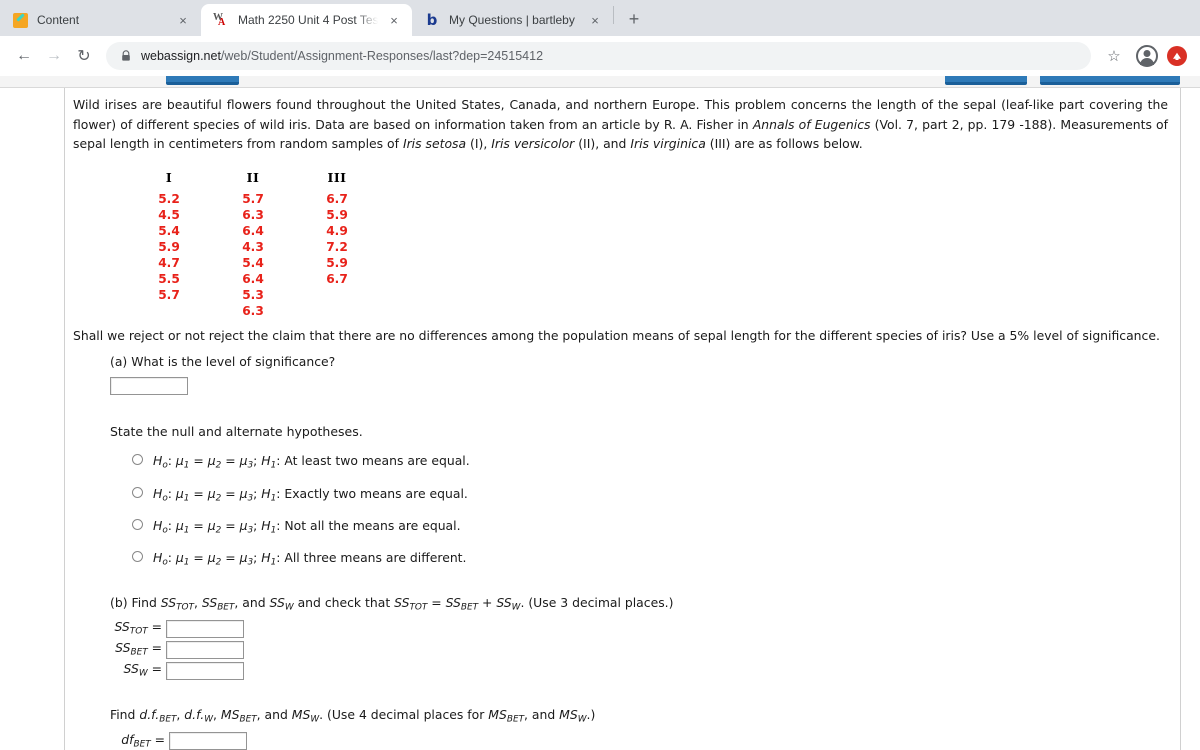 This screenshot has width=1200, height=750. What do you see at coordinates (645, 374) in the screenshot?
I see `part-a-block: (a) What is the level of significance?` at bounding box center [645, 374].